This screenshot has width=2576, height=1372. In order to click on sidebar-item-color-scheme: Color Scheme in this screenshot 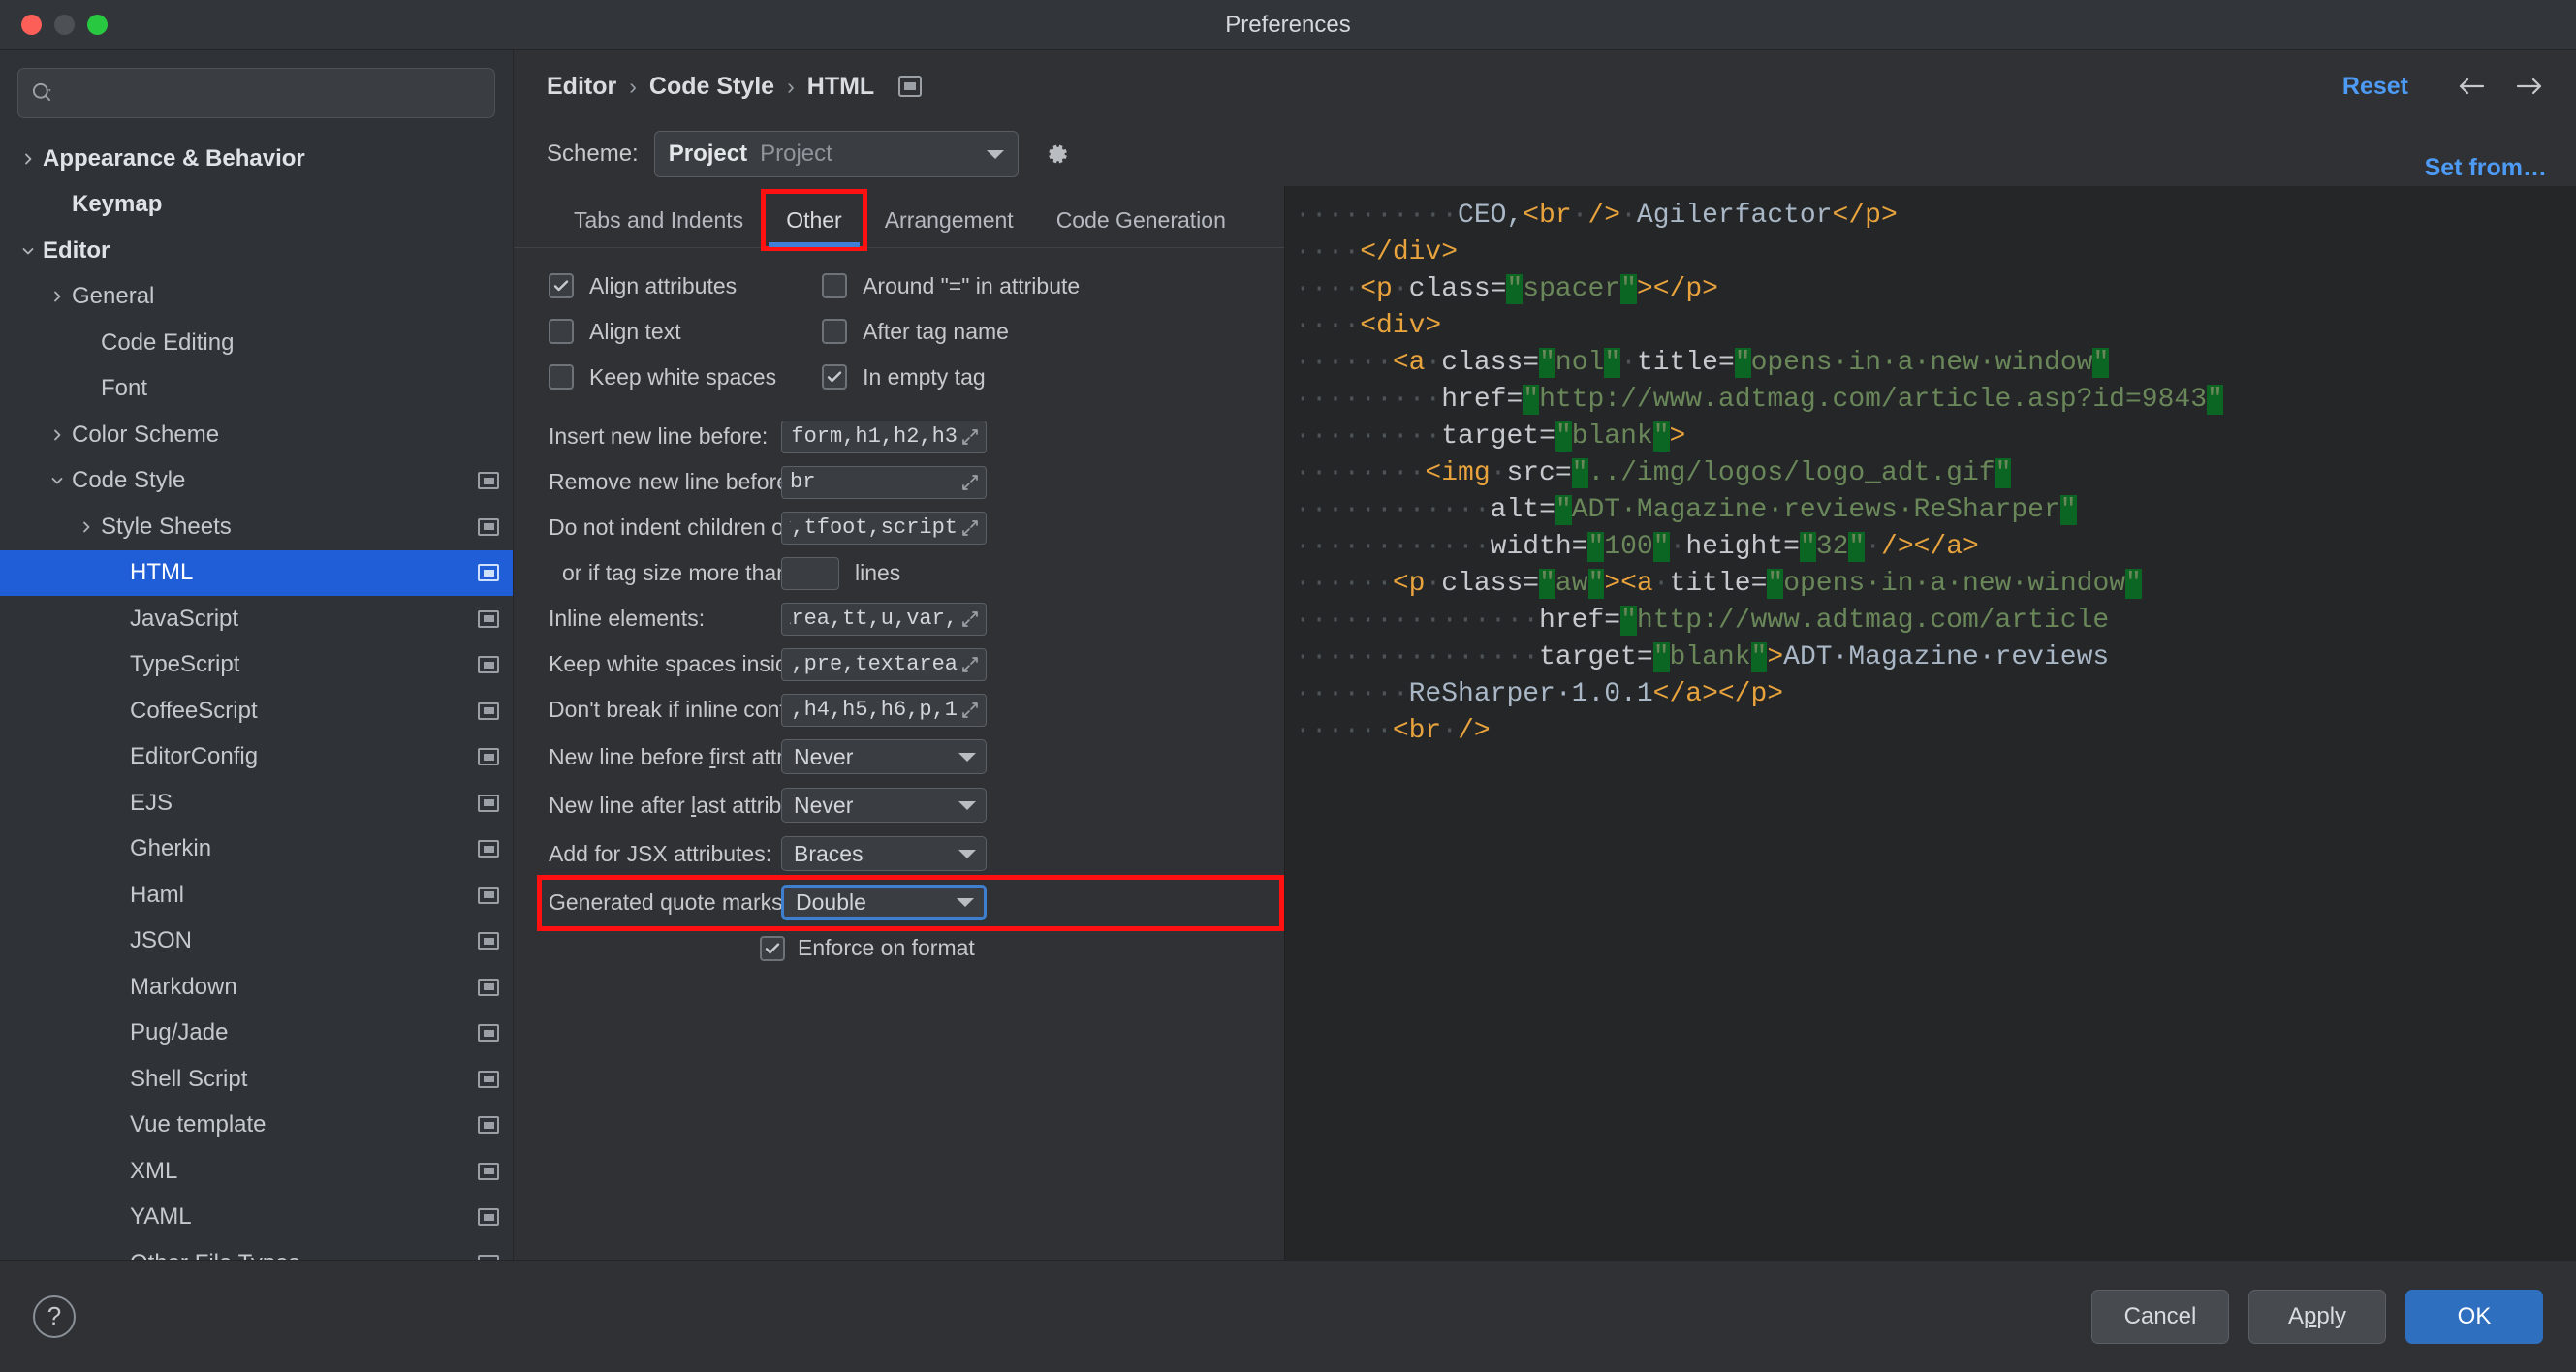, I will do `click(256, 435)`.